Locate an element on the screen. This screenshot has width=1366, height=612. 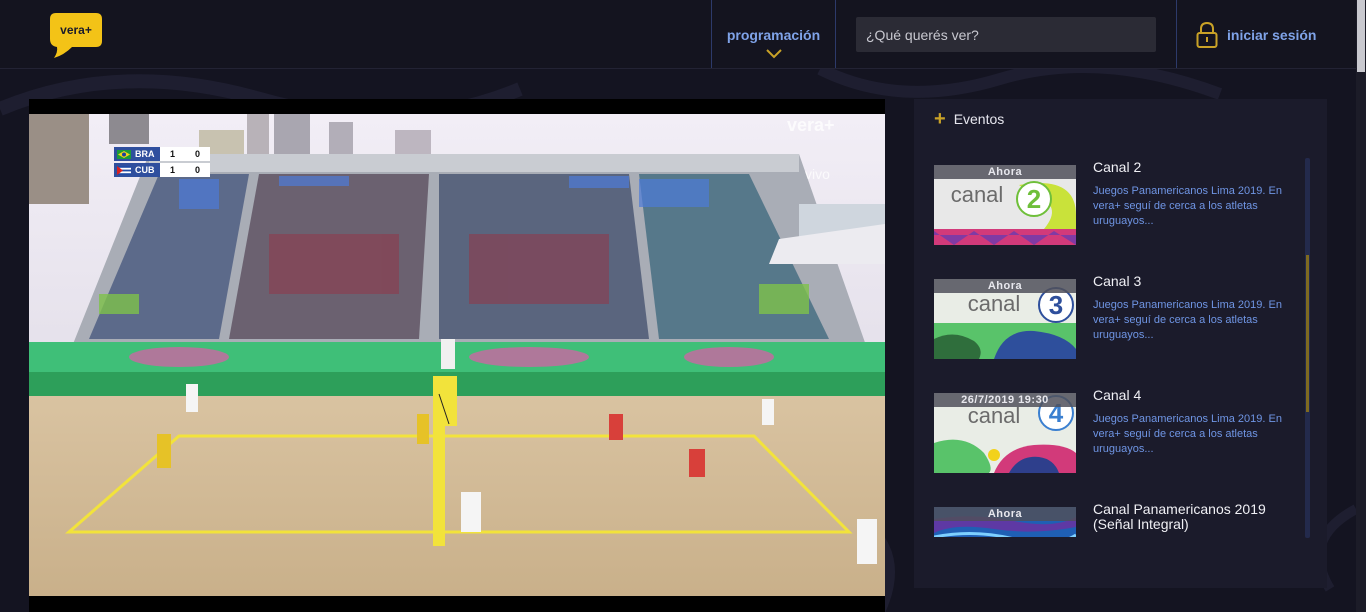
status-badge: 26/7/2019 19:30 is located at coordinates (1005, 400).